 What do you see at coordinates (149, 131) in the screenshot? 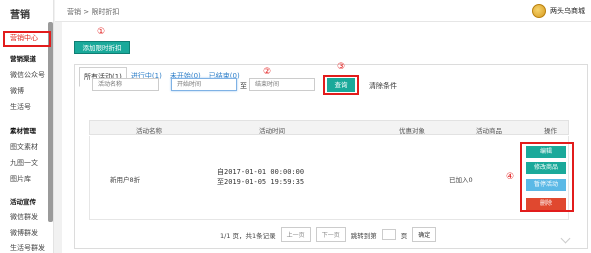
I see `column-header-name: 活动名称` at bounding box center [149, 131].